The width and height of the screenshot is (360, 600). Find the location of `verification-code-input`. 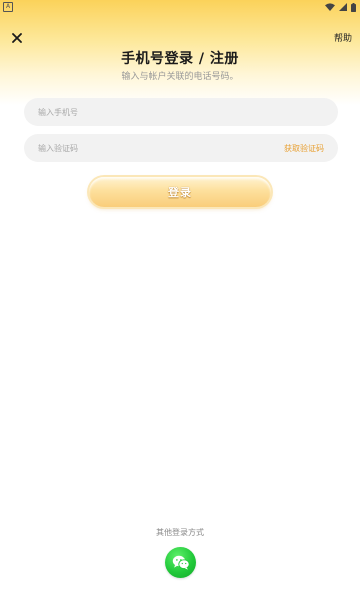

verification-code-input is located at coordinates (161, 148).